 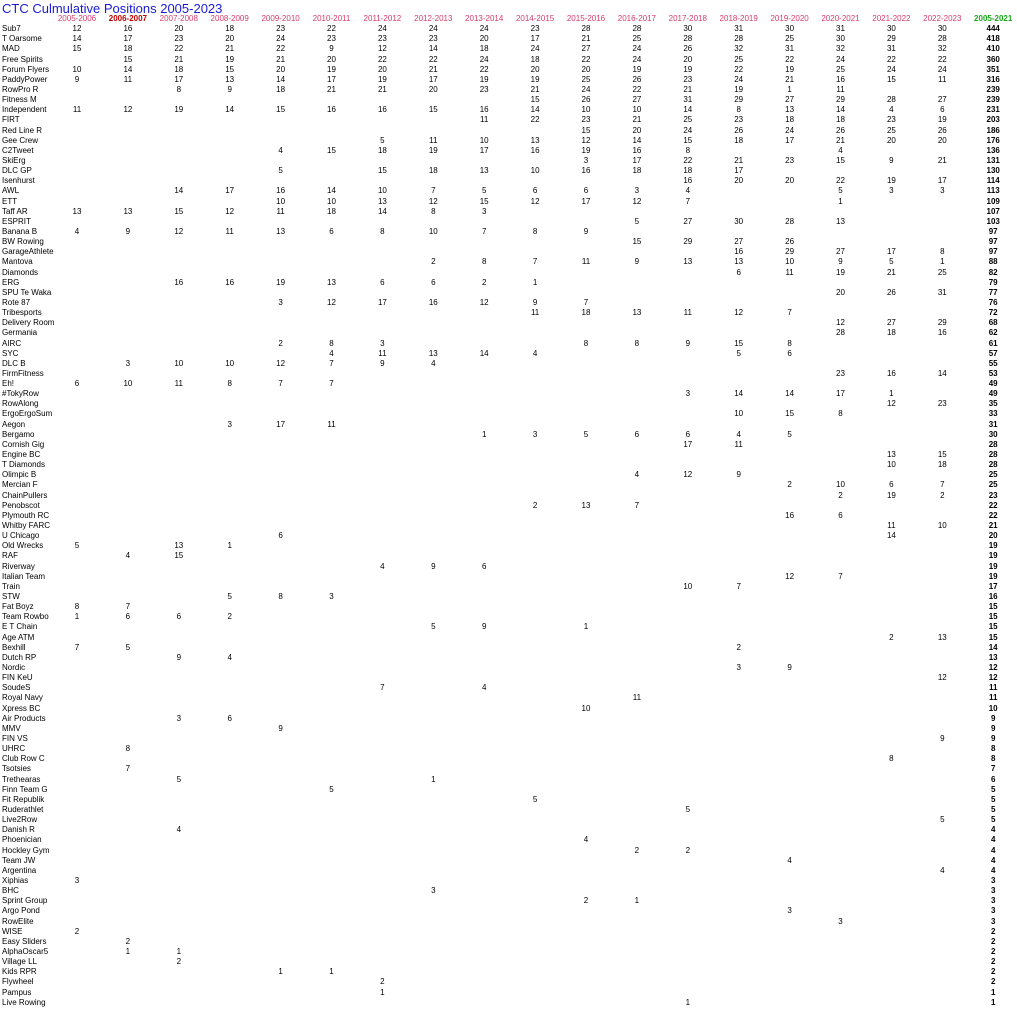 What do you see at coordinates (586, 343) in the screenshot?
I see `season-position: 8` at bounding box center [586, 343].